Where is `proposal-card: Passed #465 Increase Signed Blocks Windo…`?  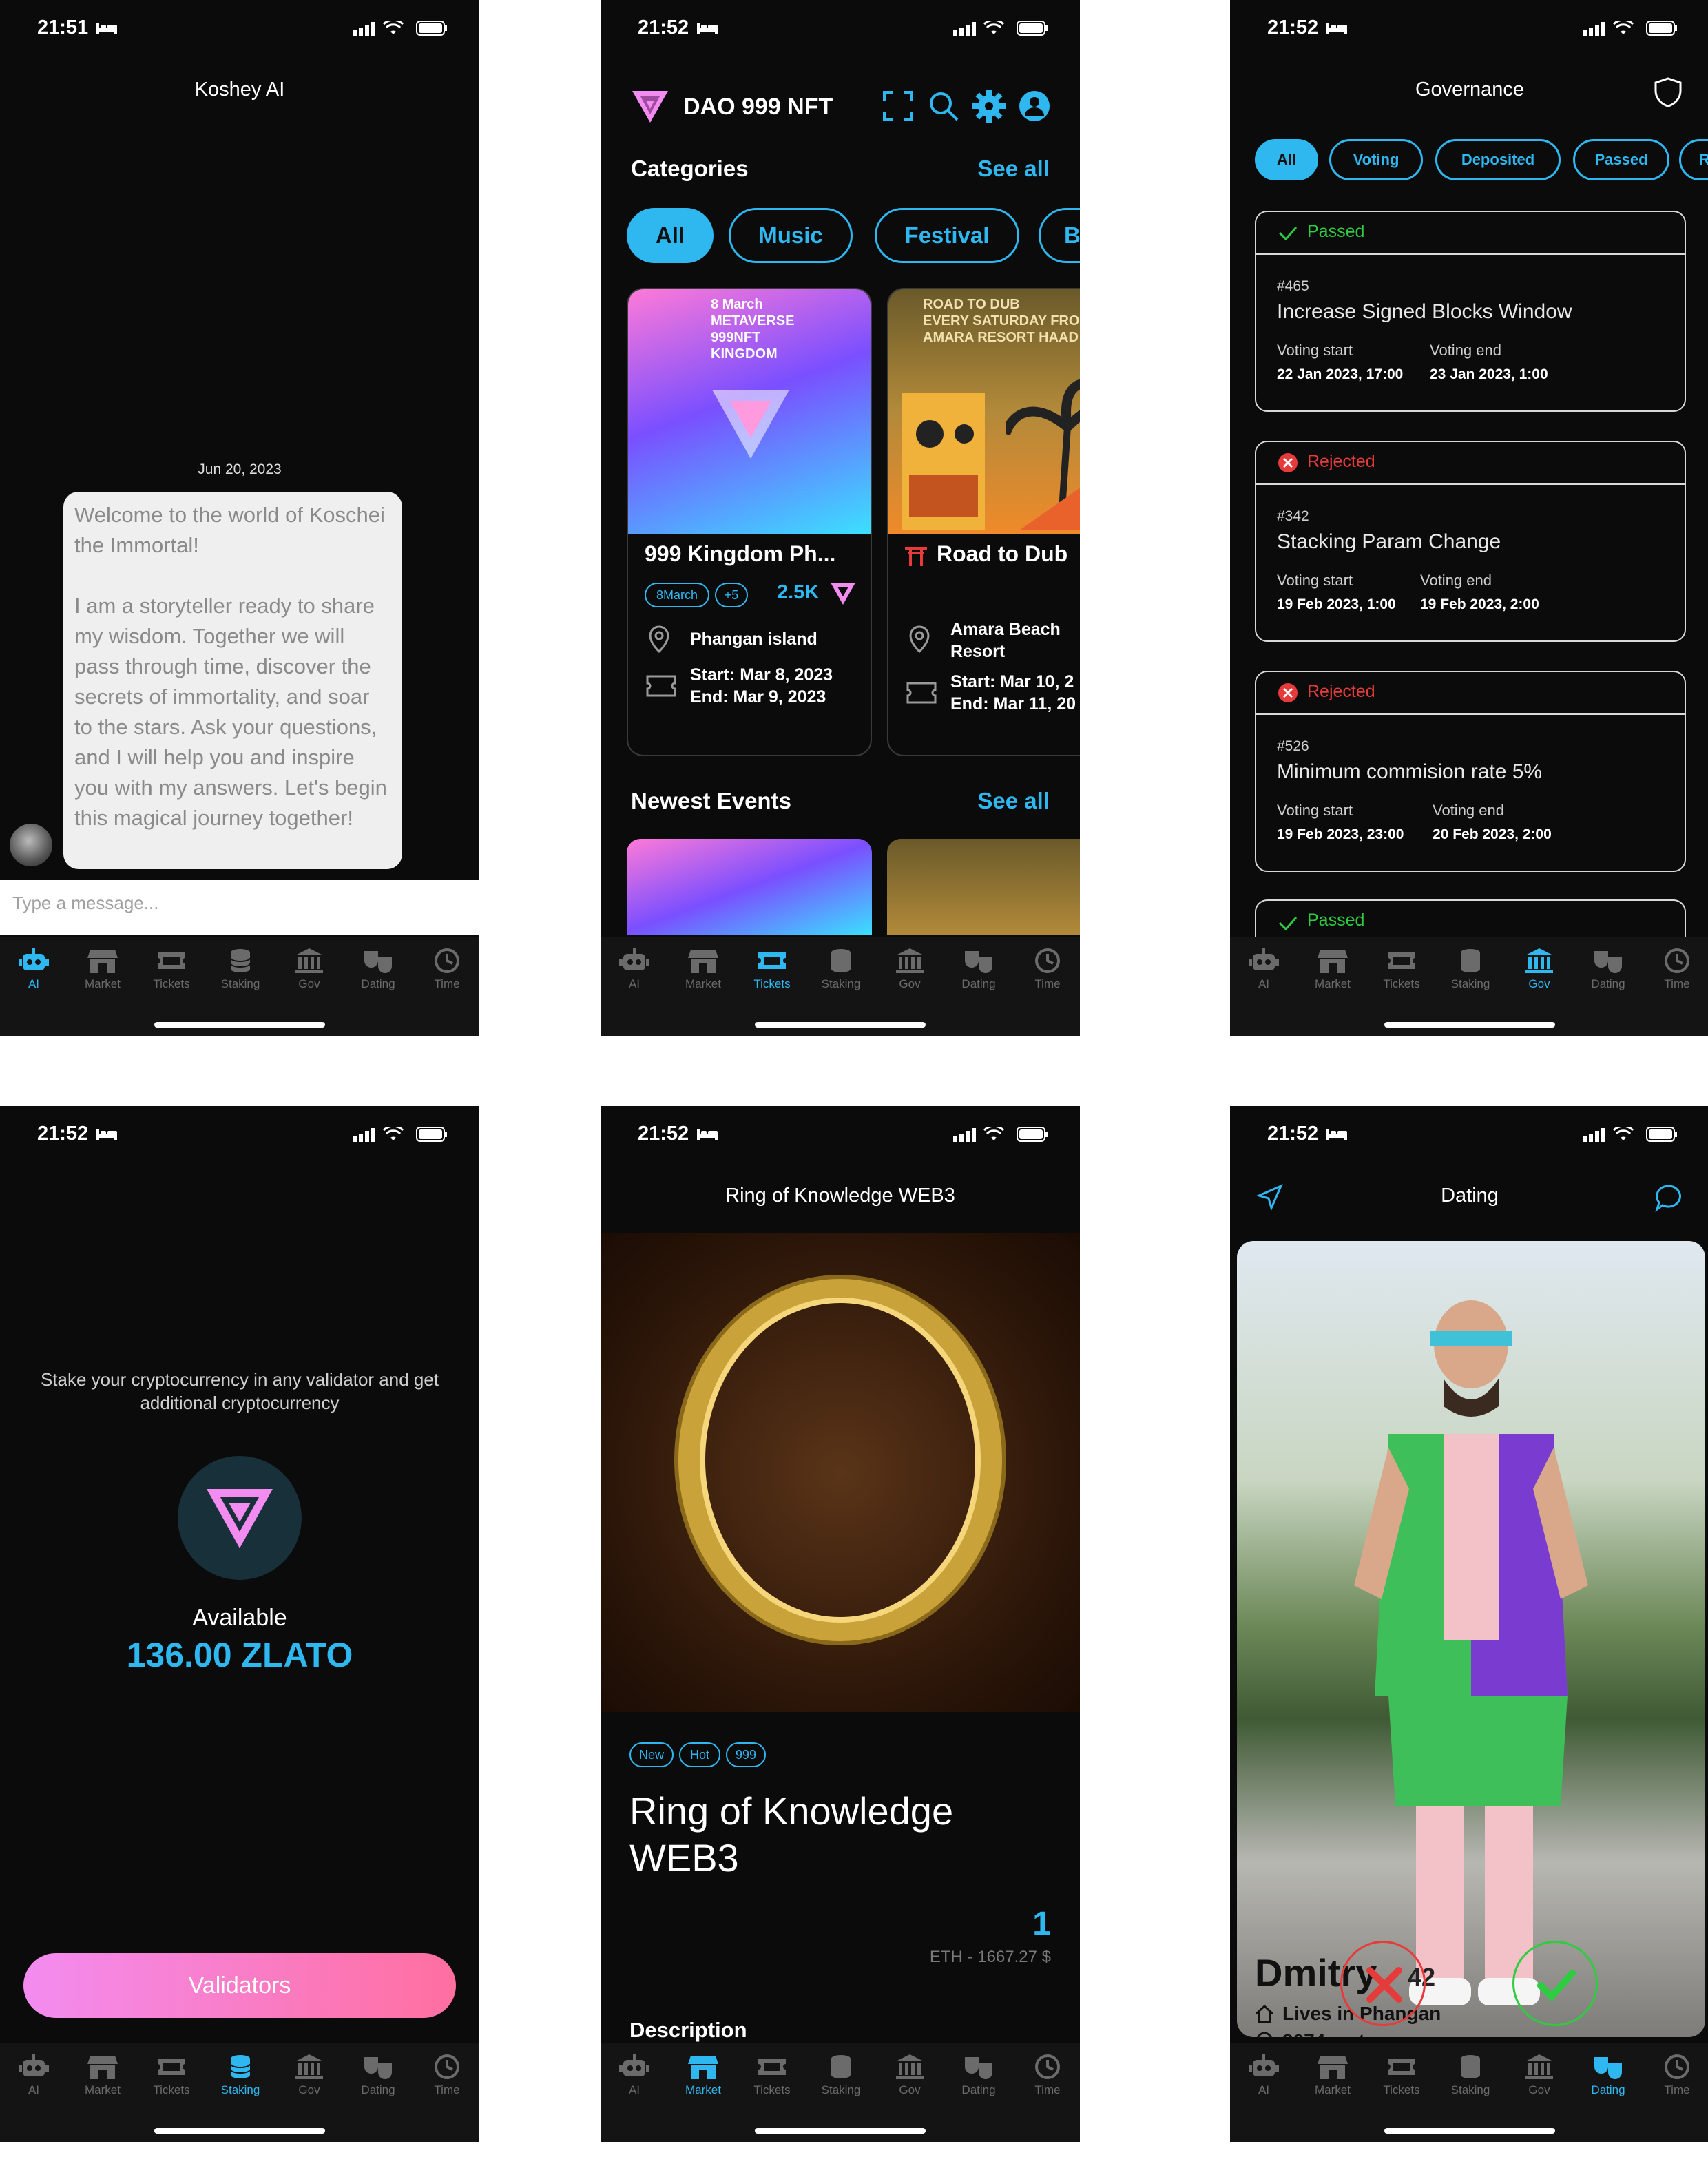 proposal-card: Passed #465 Increase Signed Blocks Windo… is located at coordinates (1470, 311).